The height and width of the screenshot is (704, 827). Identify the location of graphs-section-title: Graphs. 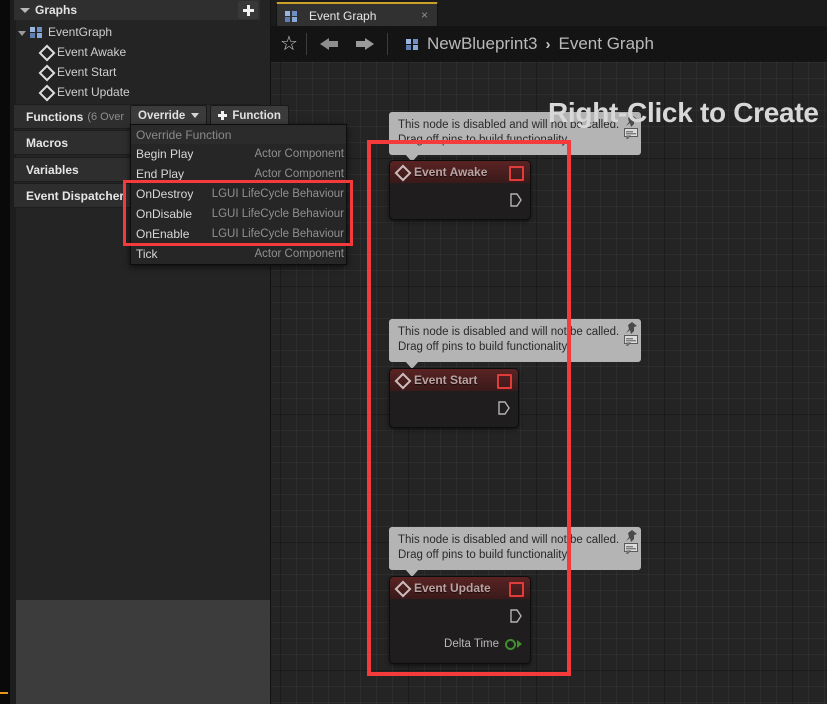
(56, 10).